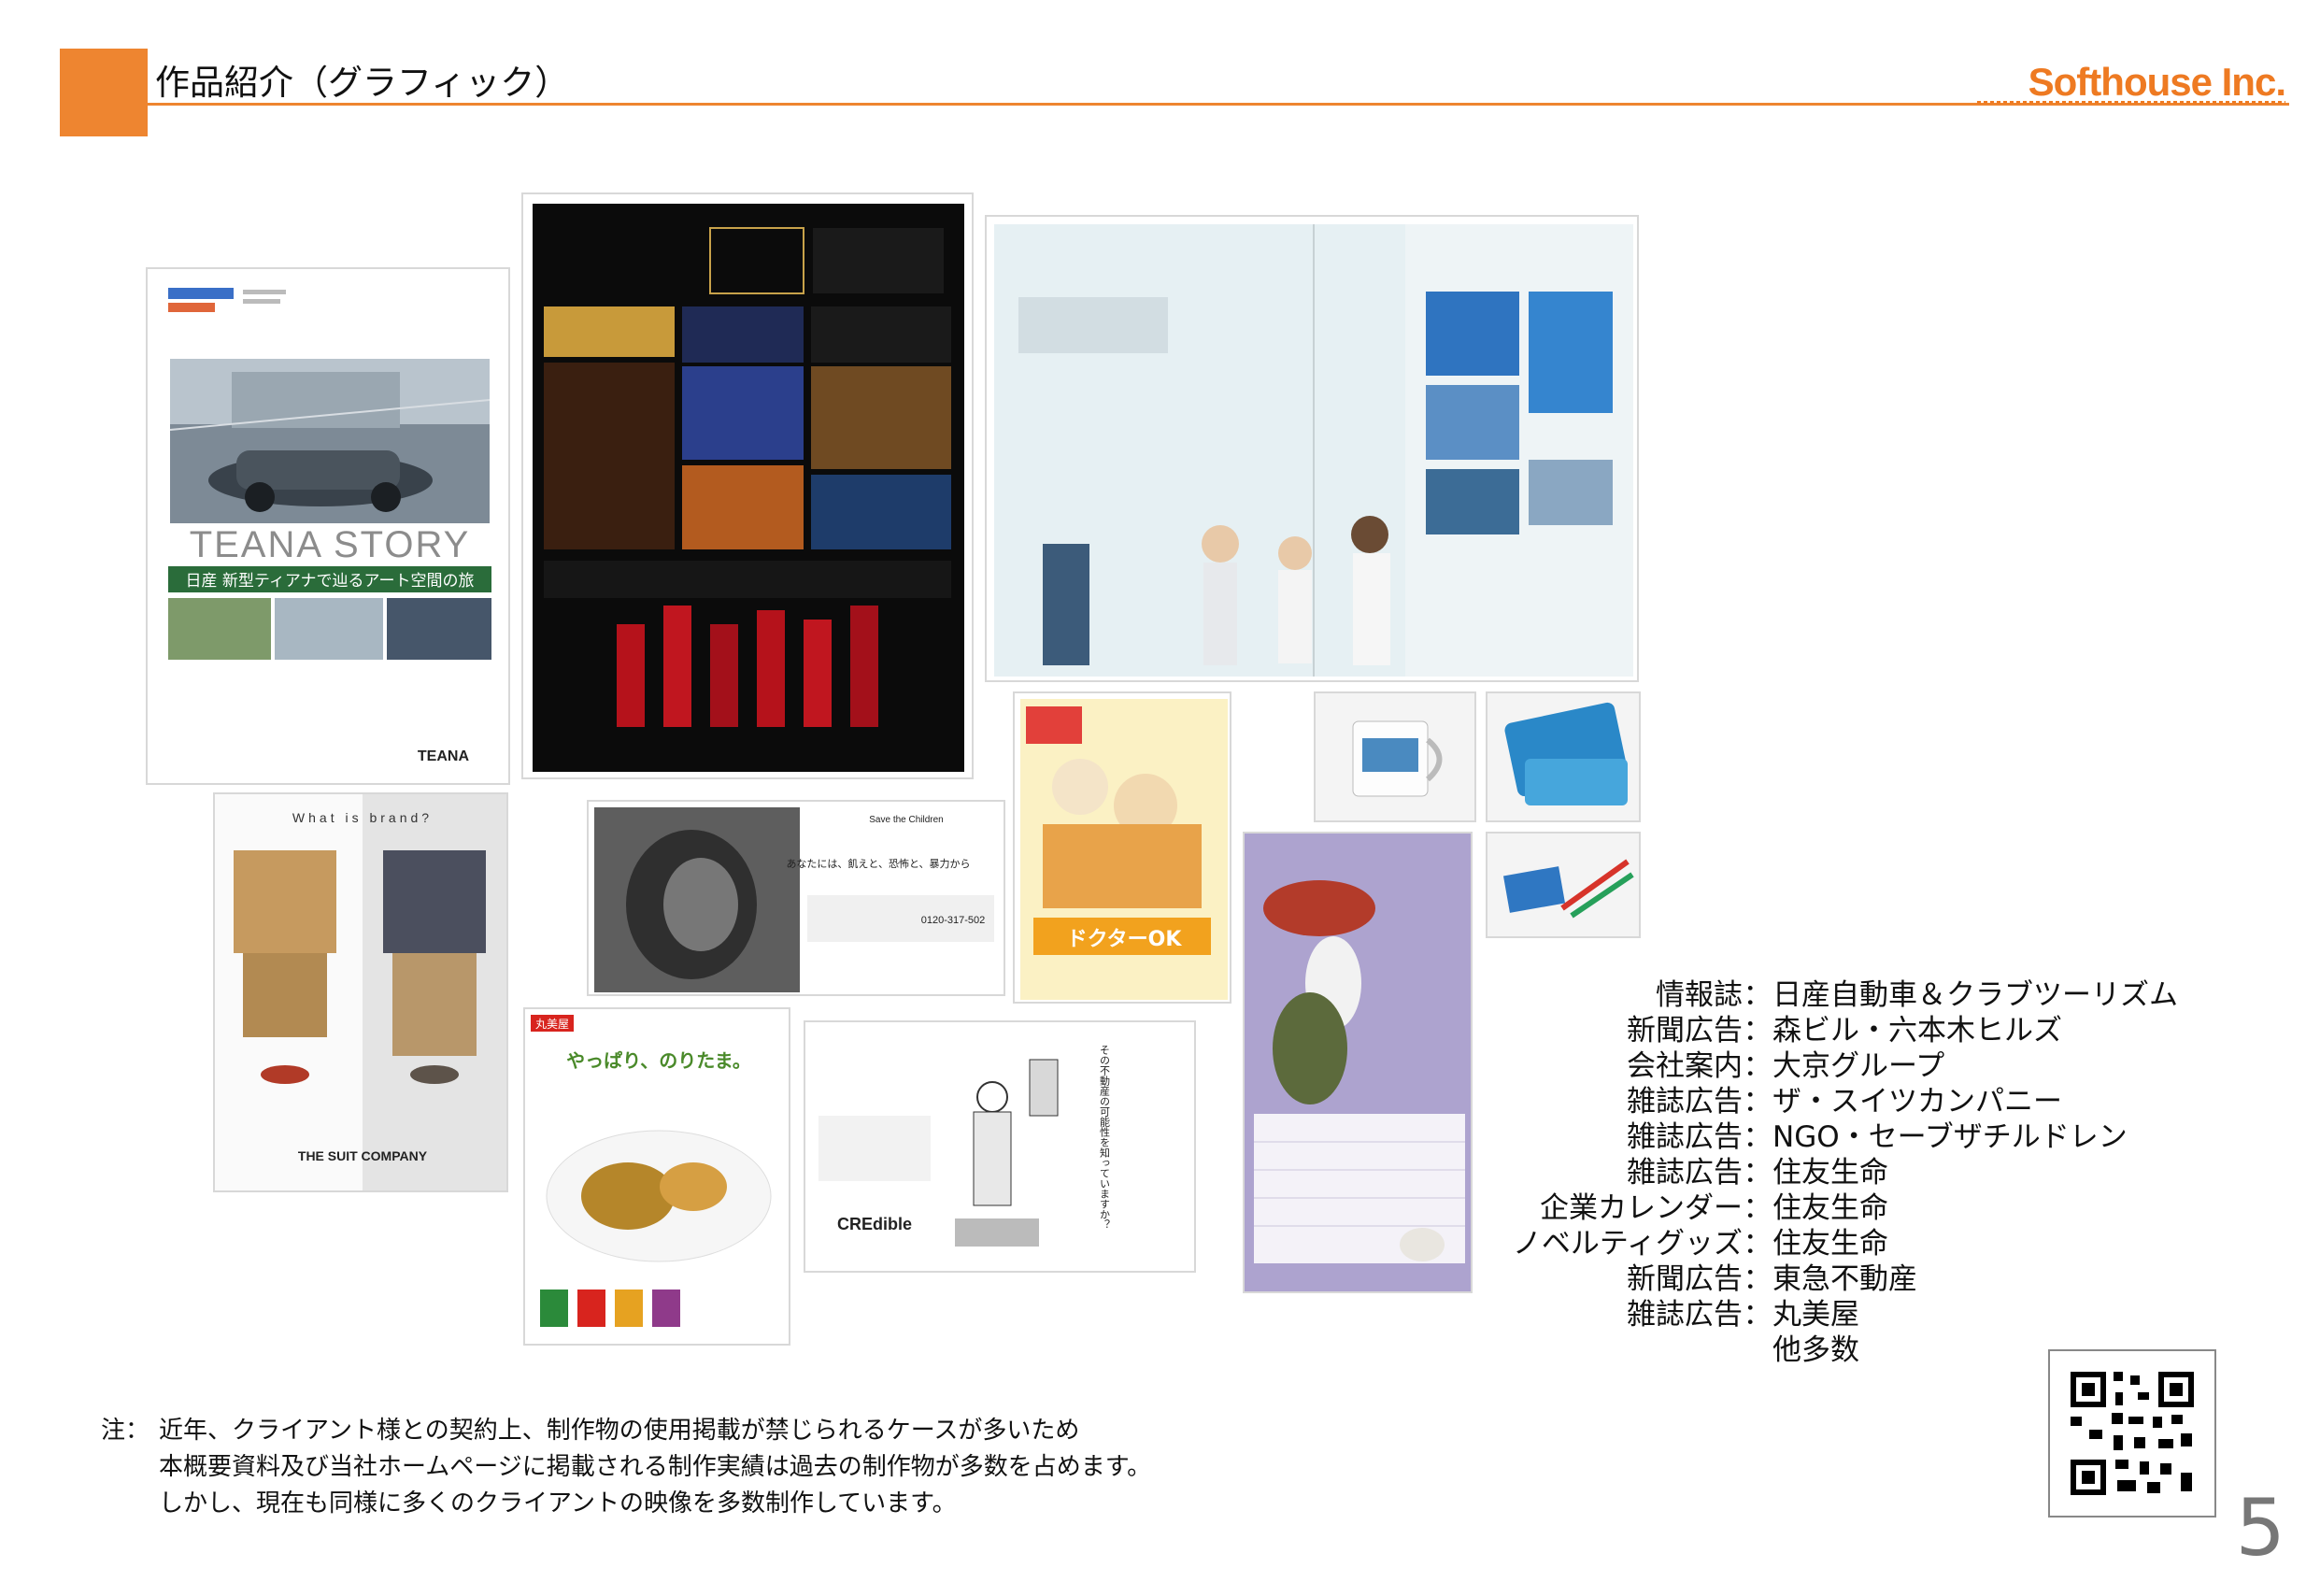 The image size is (2306, 1596). Describe the element at coordinates (1125, 939) in the screenshot. I see `sumitomo-headline: ドクターOK` at that location.